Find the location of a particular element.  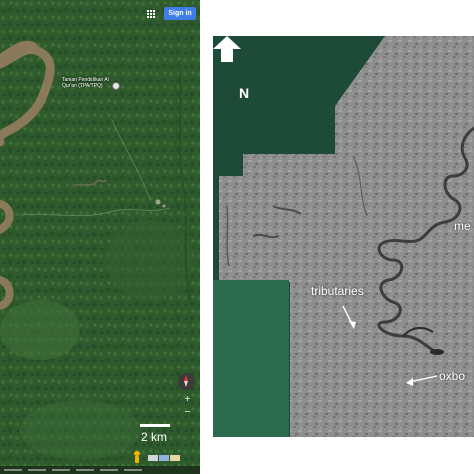

zoom-out-button: − is located at coordinates (187, 411).